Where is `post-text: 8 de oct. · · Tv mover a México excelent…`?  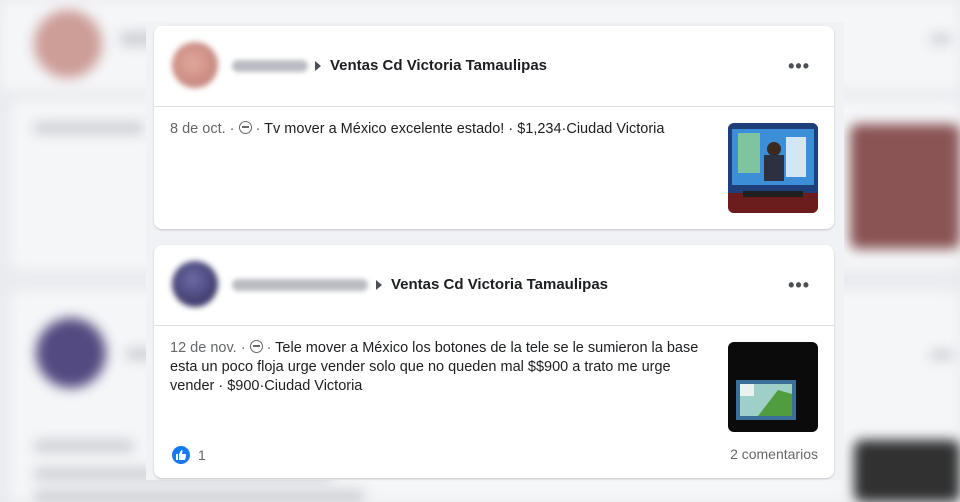 post-text: 8 de oct. · · Tv mover a México excelent… is located at coordinates (417, 129).